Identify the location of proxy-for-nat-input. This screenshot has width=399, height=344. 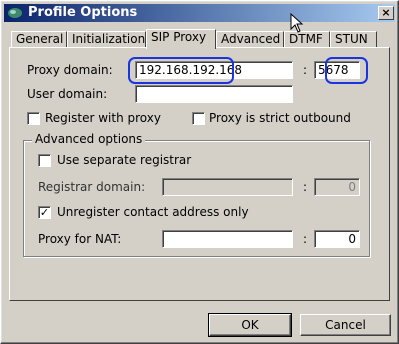
(227, 239).